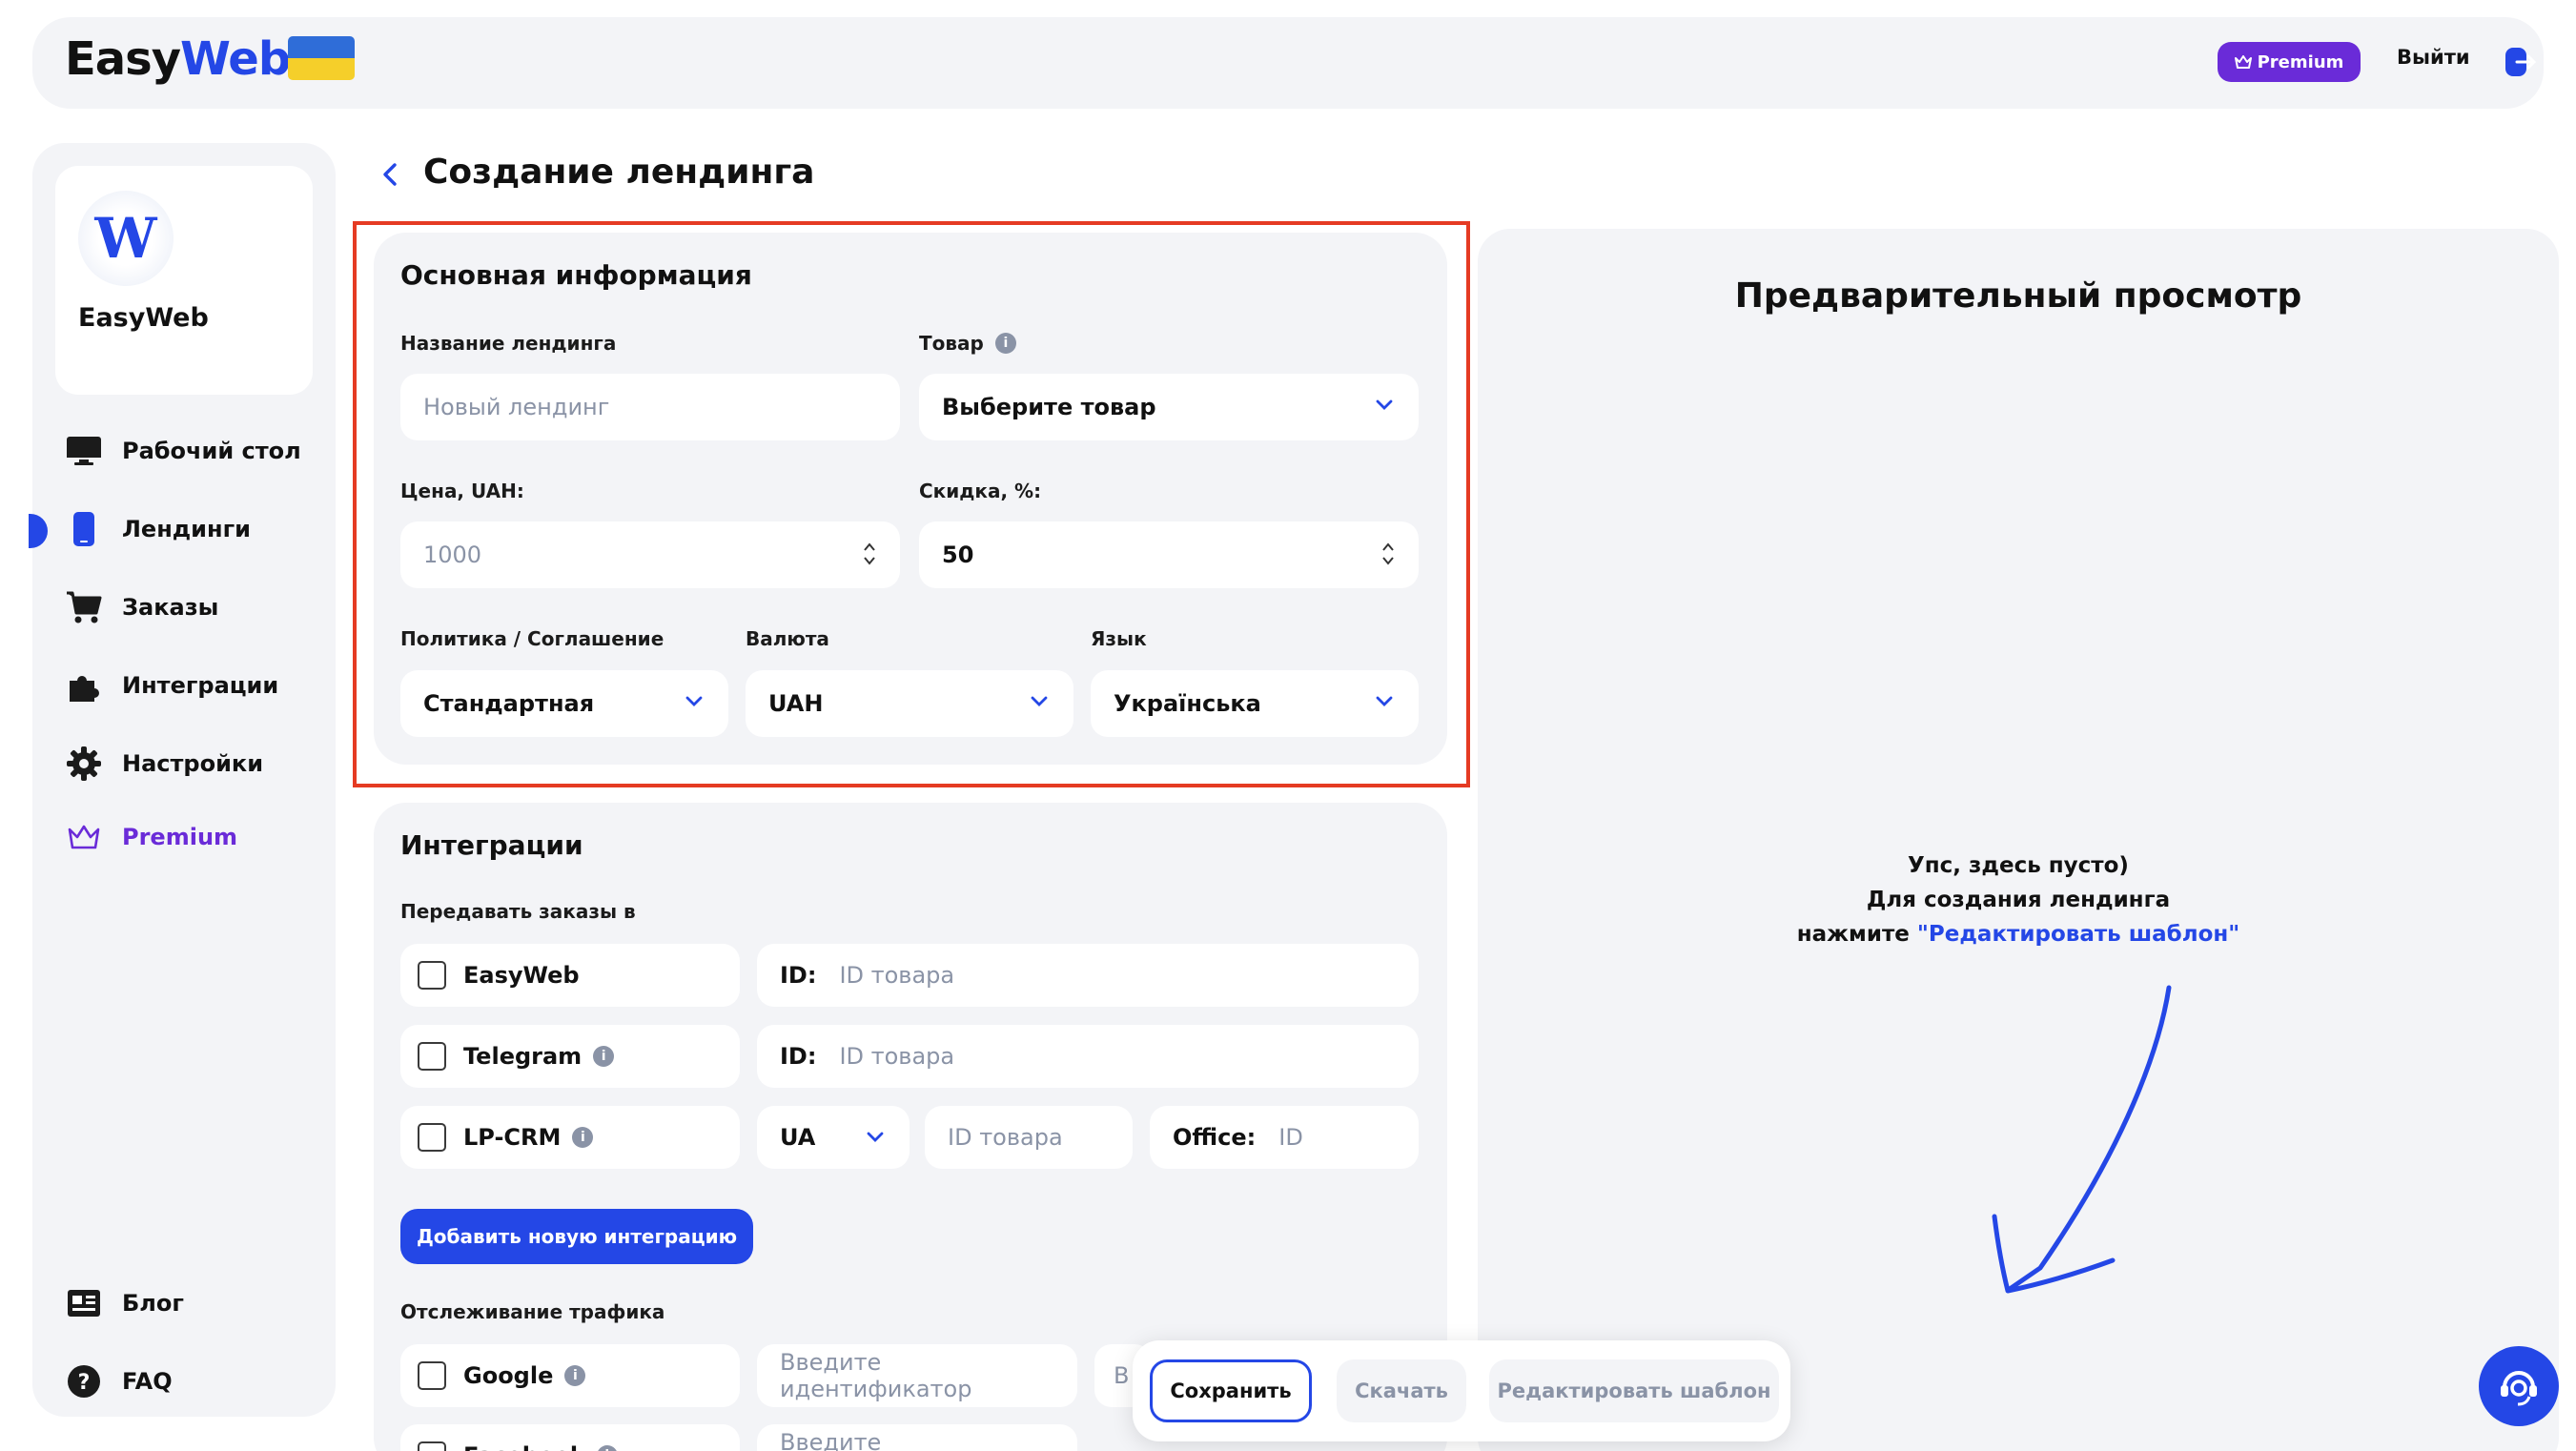 This screenshot has height=1451, width=2576. What do you see at coordinates (512, 1137) in the screenshot?
I see `lpcrm-label: LP-CRM` at bounding box center [512, 1137].